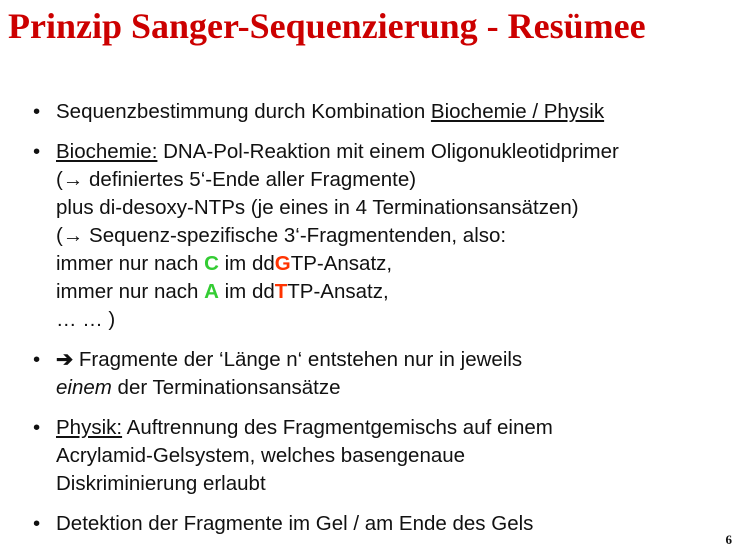 This screenshot has width=741, height=557. I want to click on line-5-text-end: TP-Ansatz,, so click(341, 263).